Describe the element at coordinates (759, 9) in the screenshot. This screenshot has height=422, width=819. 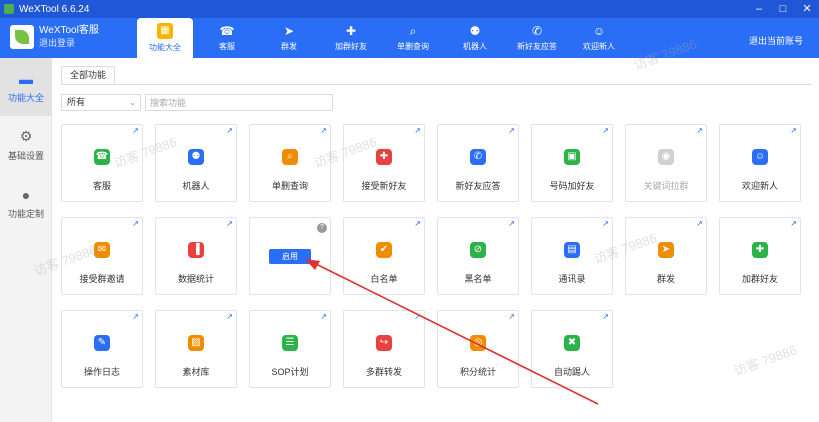
I see `minimize-icon: –` at that location.